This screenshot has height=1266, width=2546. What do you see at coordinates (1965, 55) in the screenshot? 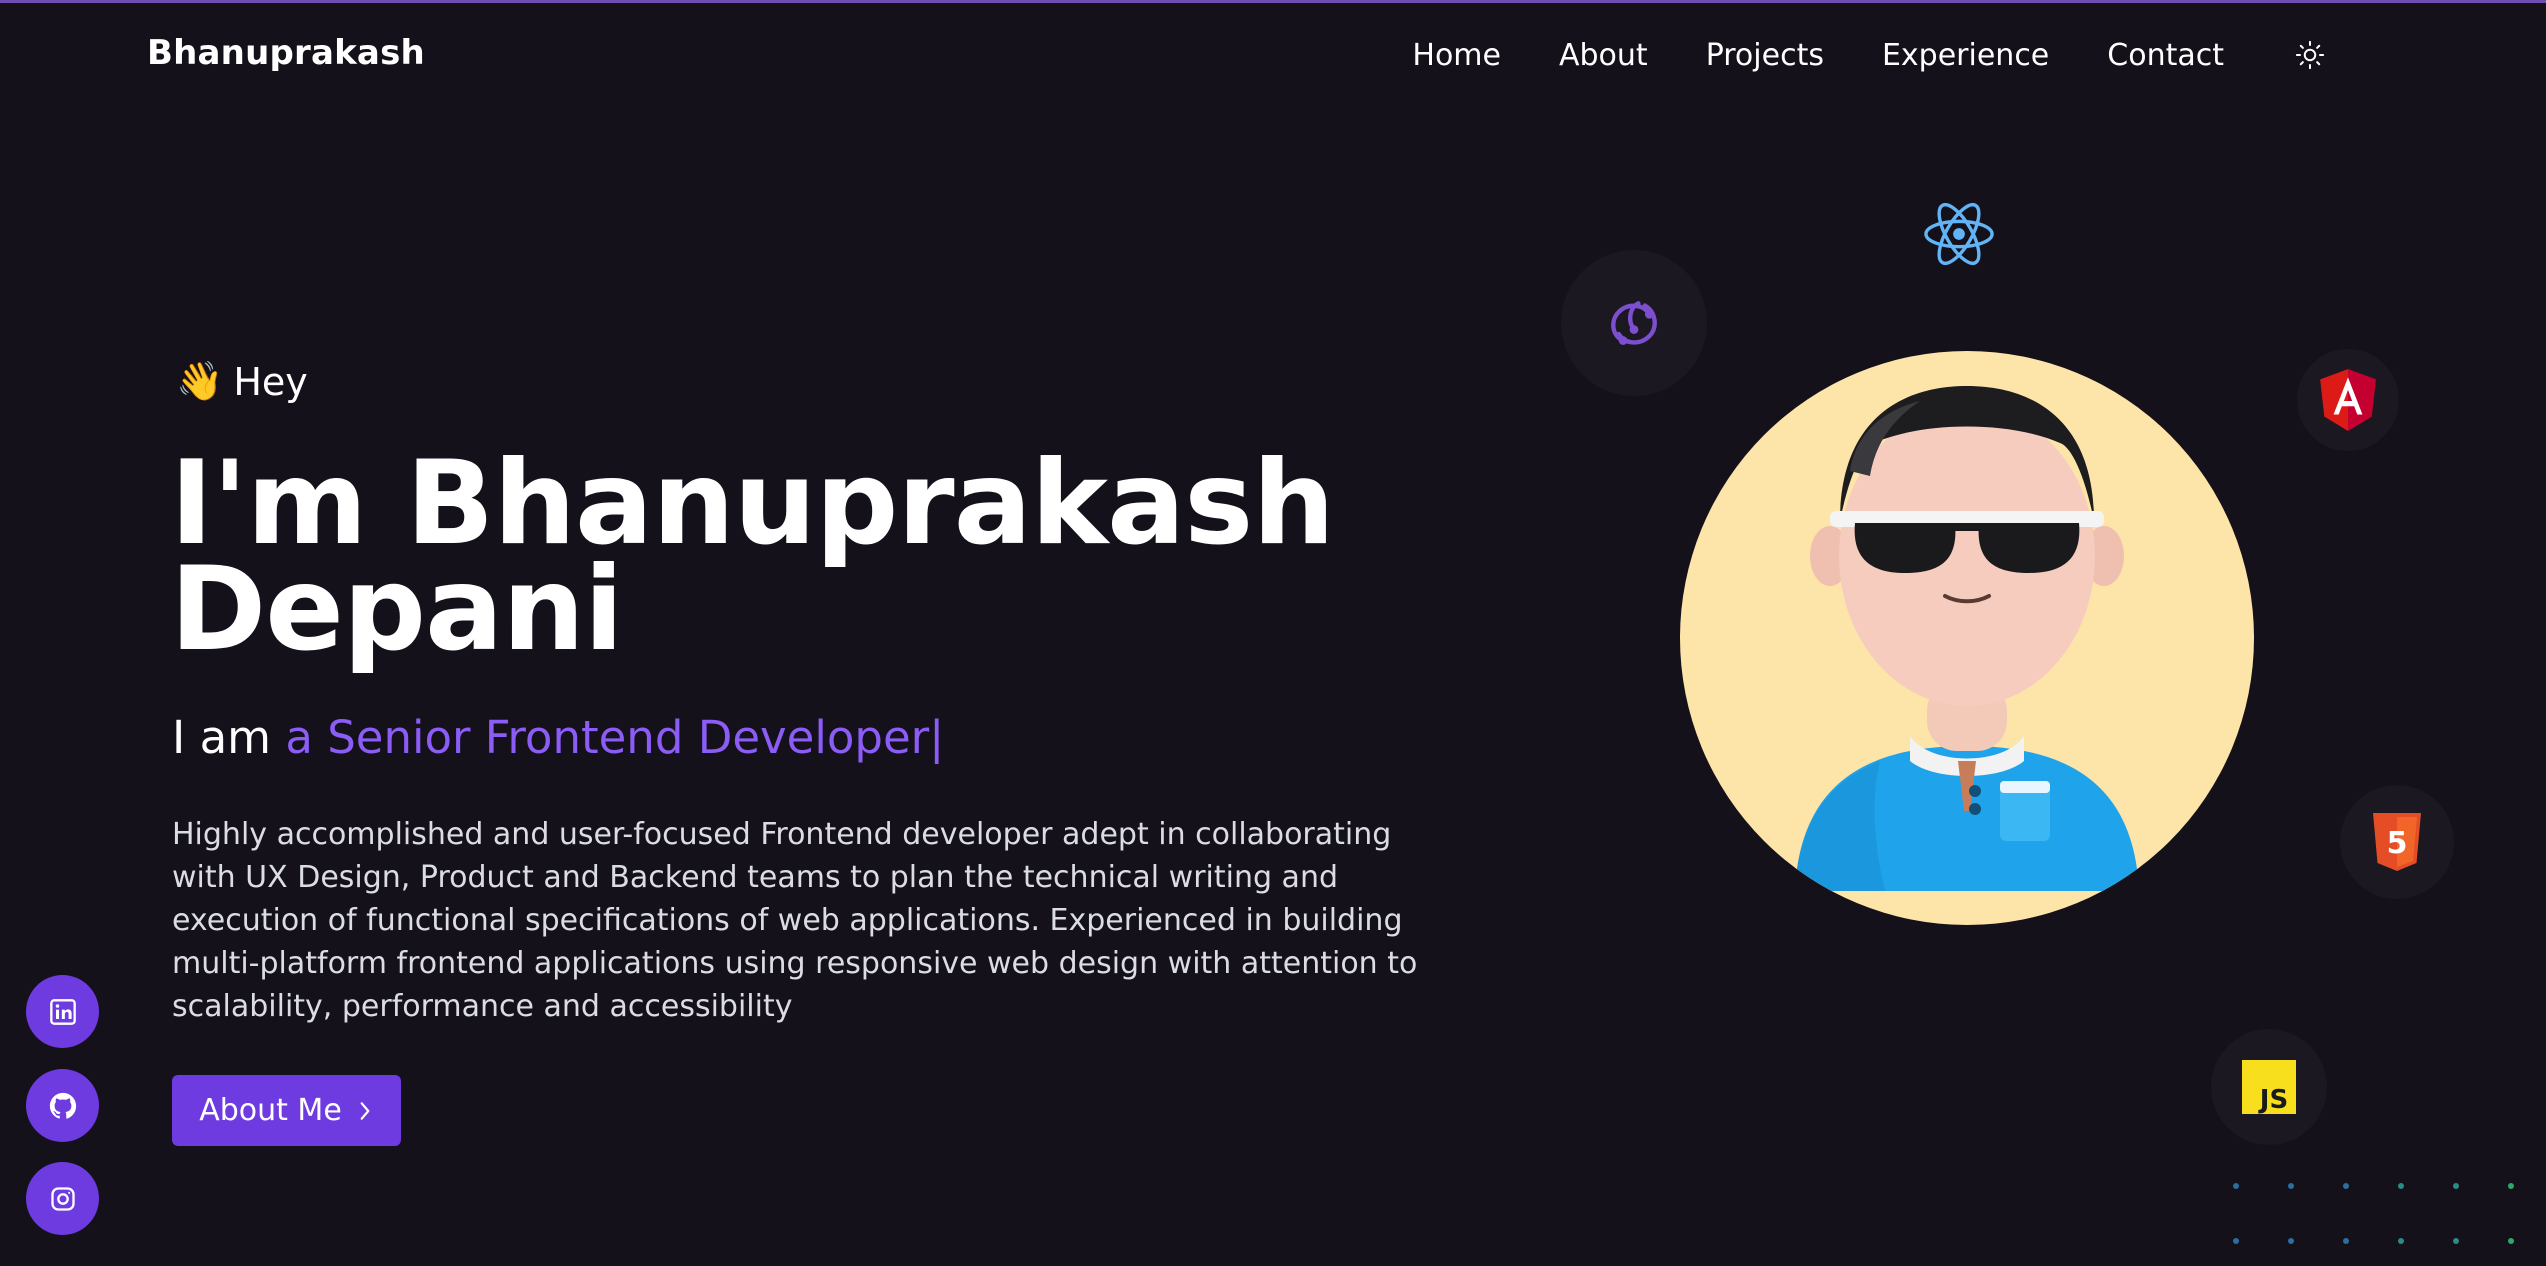
I see `nav-experience: Experience` at bounding box center [1965, 55].